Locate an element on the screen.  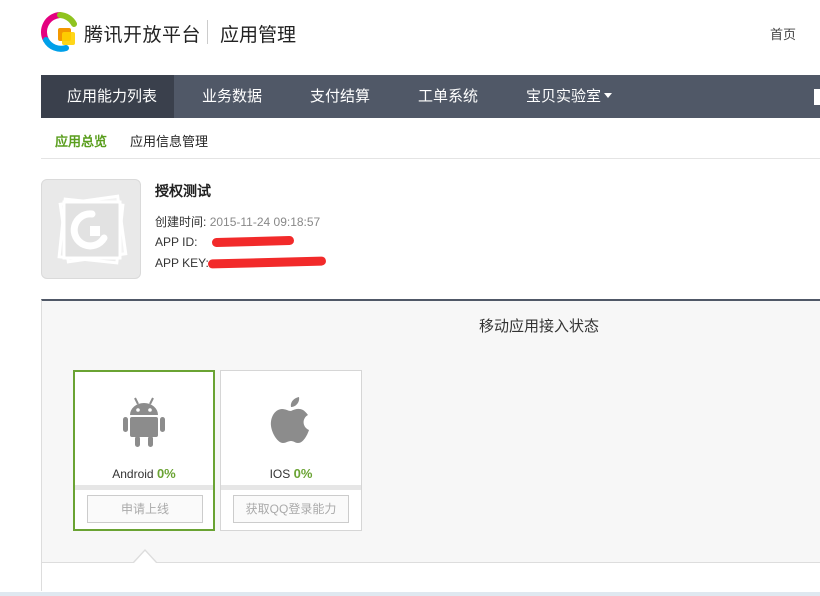
get-qq-login-button: 获取QQ登录能力 is located at coordinates (291, 509).